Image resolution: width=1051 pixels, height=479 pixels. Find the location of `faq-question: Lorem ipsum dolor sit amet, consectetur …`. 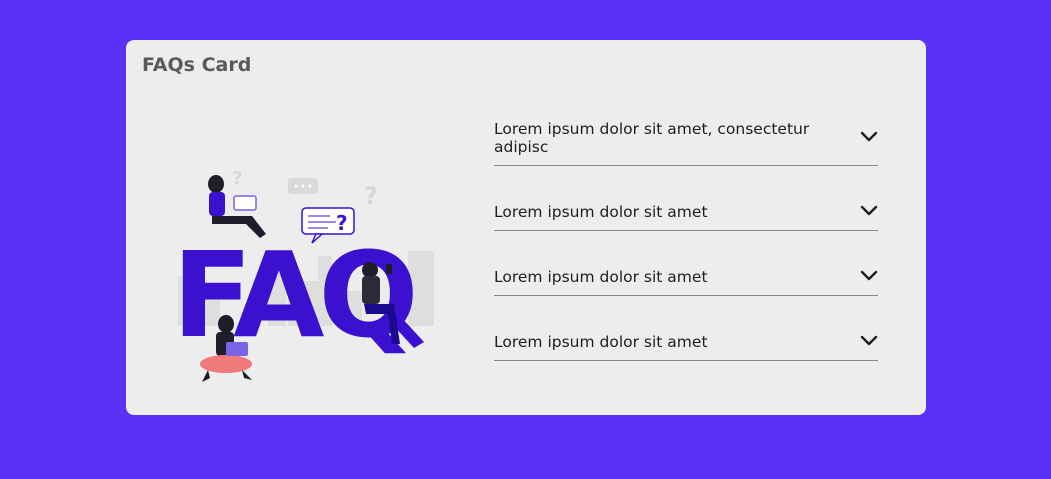

faq-question: Lorem ipsum dolor sit amet, consectetur … is located at coordinates (652, 138).